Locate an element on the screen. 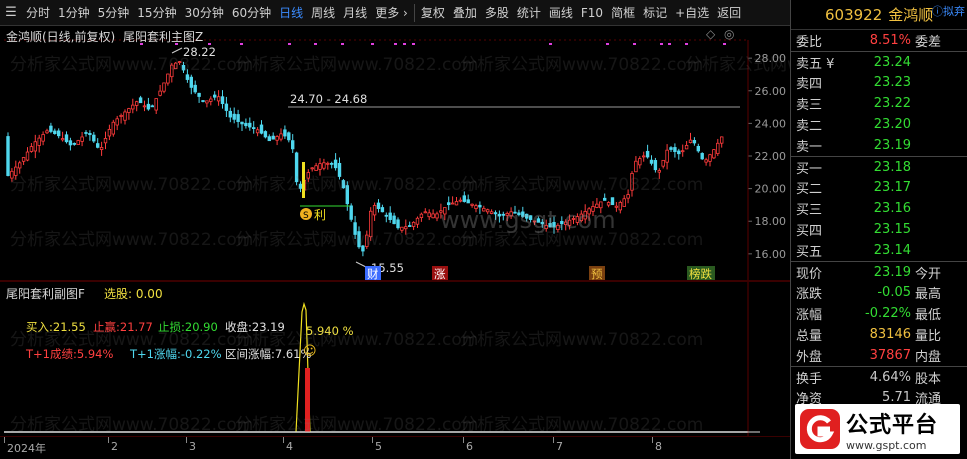 This screenshot has width=967, height=459. toolbar-button: 5分钟 is located at coordinates (114, 13).